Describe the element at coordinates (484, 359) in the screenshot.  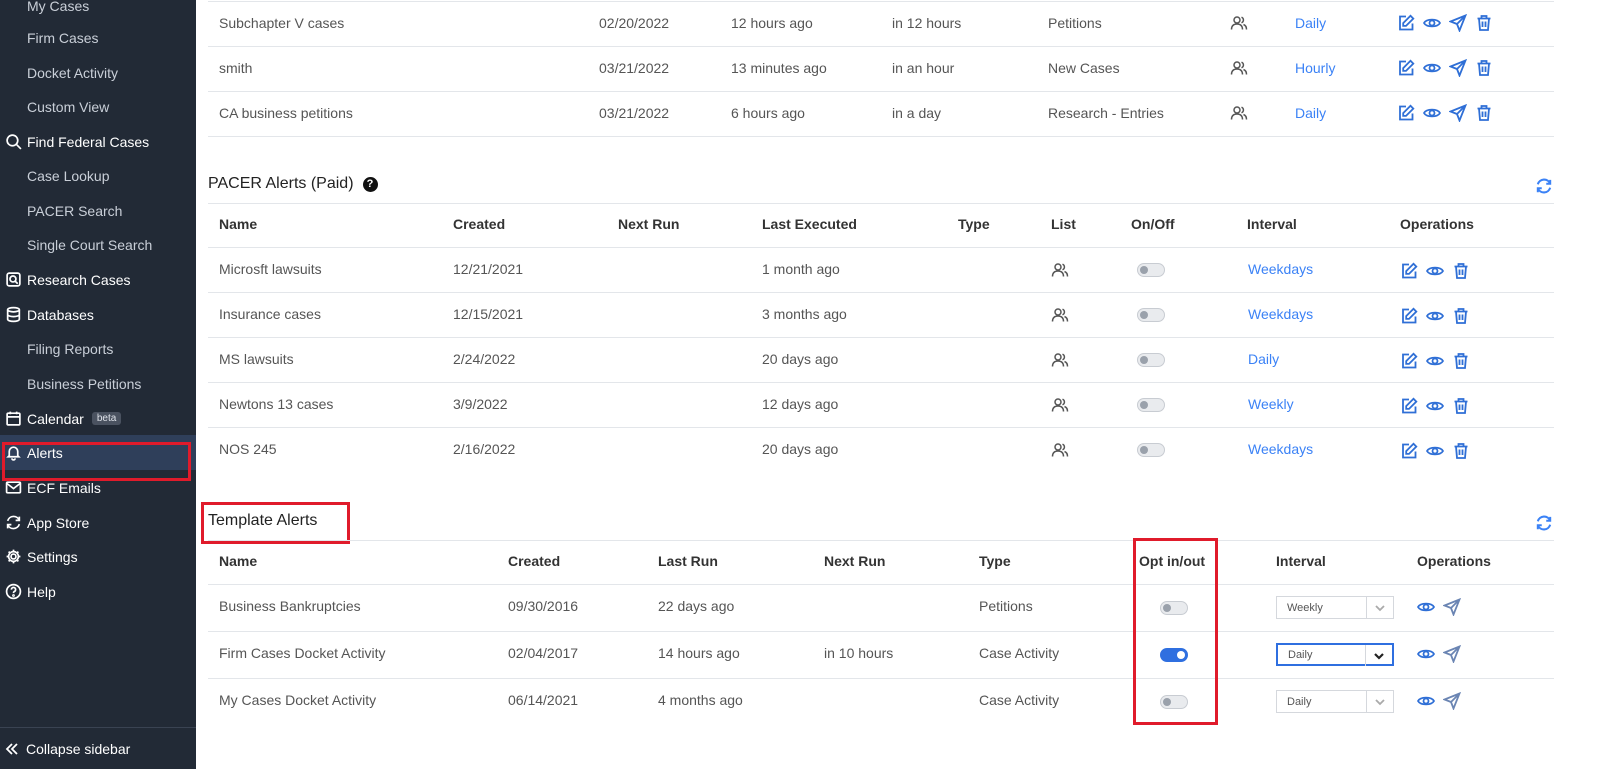
I see `created-date: 2/24/2022` at that location.